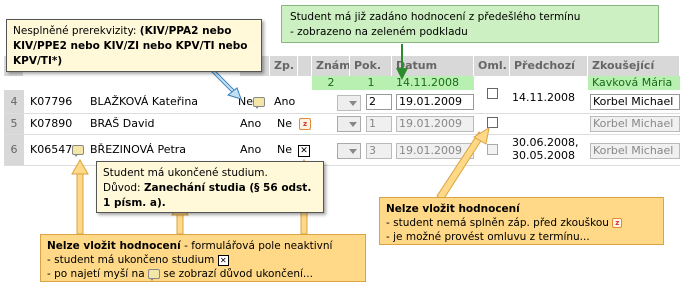 The height and width of the screenshot is (291, 680). Describe the element at coordinates (223, 260) in the screenshot. I see `ended-study-icon: ✕` at that location.